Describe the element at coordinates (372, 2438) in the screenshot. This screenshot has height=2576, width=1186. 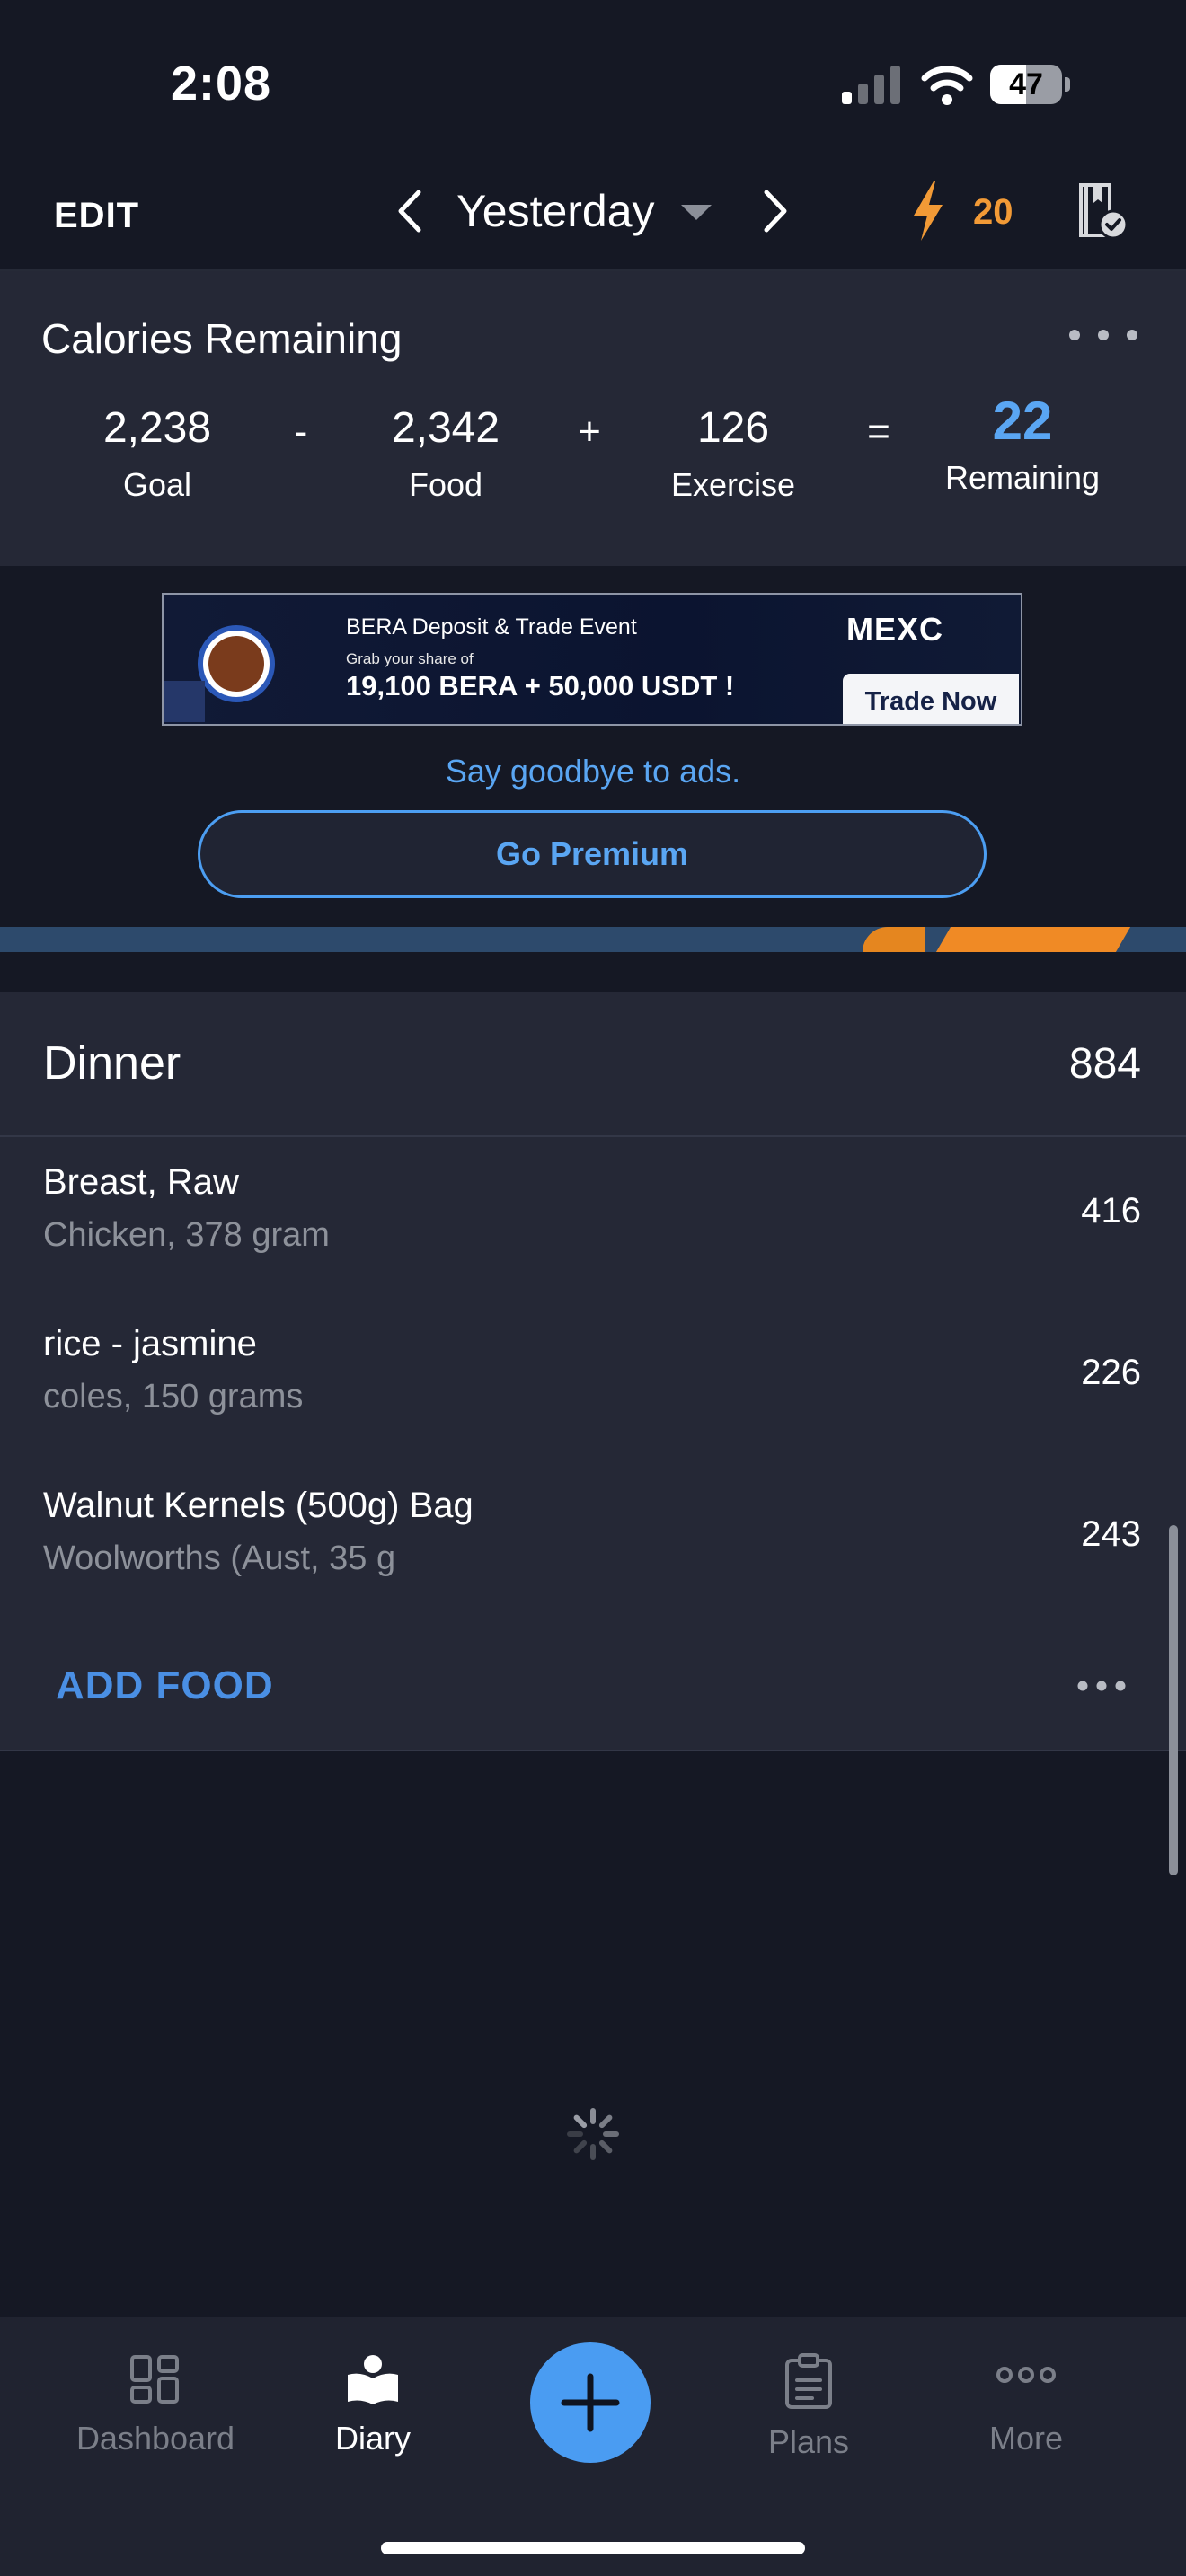
I see `tab-diary-label: Diary` at that location.